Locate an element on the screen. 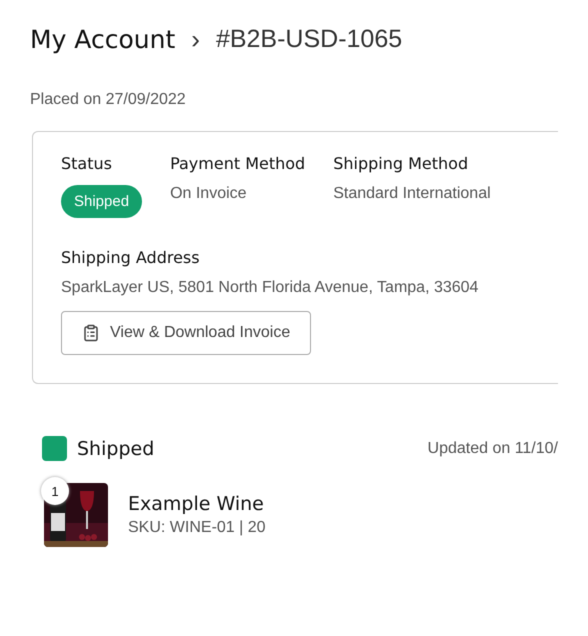 The image size is (588, 636). detail-label: Shipping Method is located at coordinates (400, 163).